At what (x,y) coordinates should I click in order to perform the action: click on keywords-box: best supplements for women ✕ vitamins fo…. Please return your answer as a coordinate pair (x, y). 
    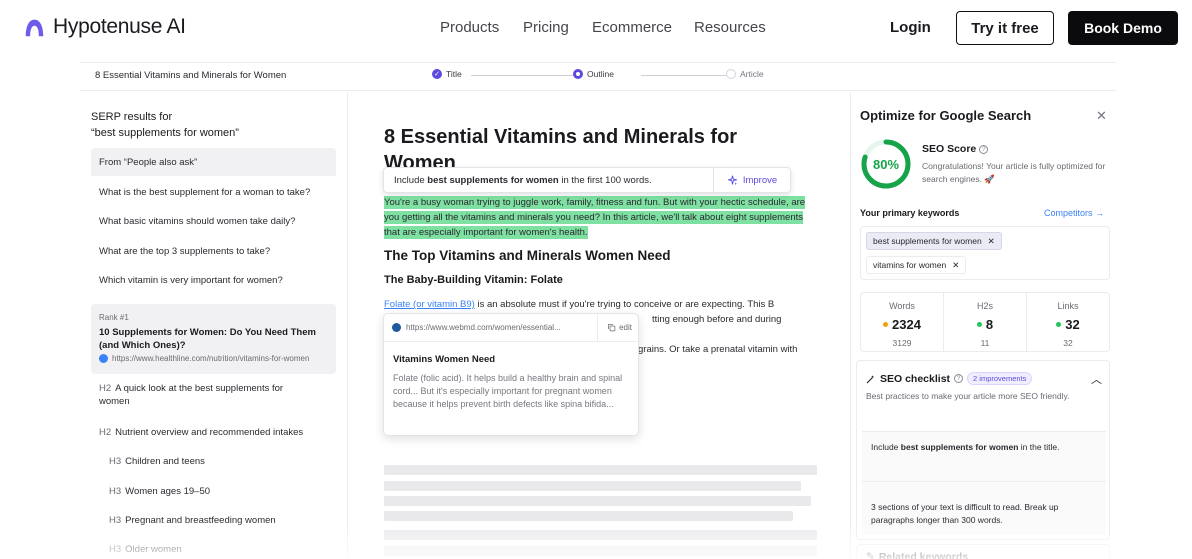
    Looking at the image, I should click on (985, 253).